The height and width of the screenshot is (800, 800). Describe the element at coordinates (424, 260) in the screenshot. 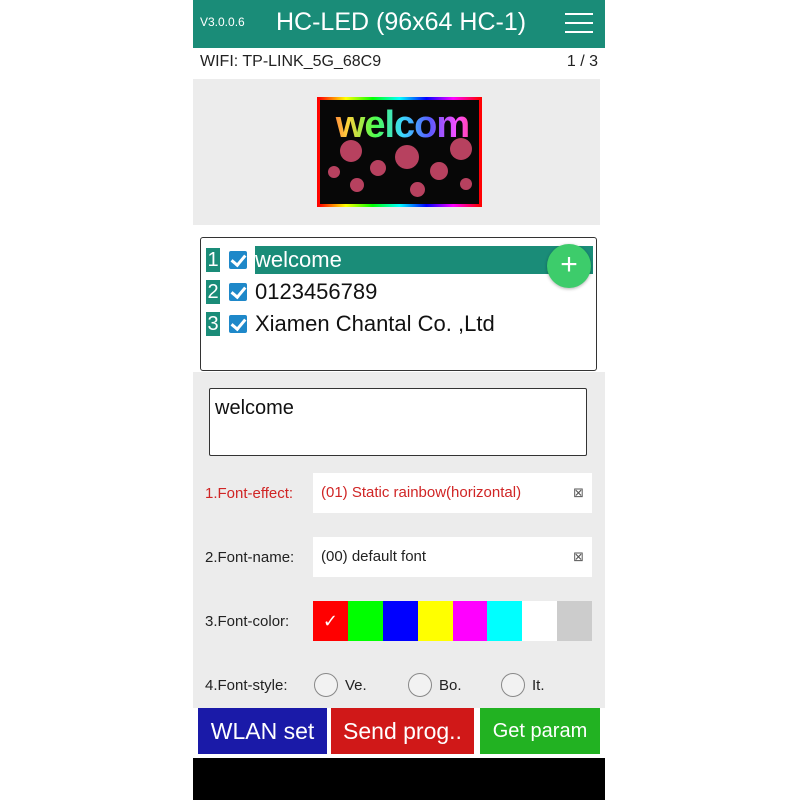

I see `item-label: welcome` at that location.